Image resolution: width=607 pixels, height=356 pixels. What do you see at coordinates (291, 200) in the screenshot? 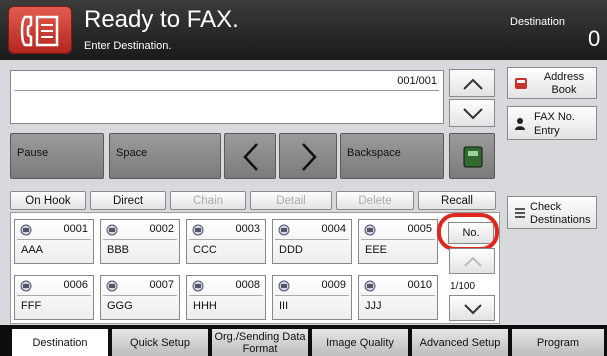
I see `detail-button: Detail` at bounding box center [291, 200].